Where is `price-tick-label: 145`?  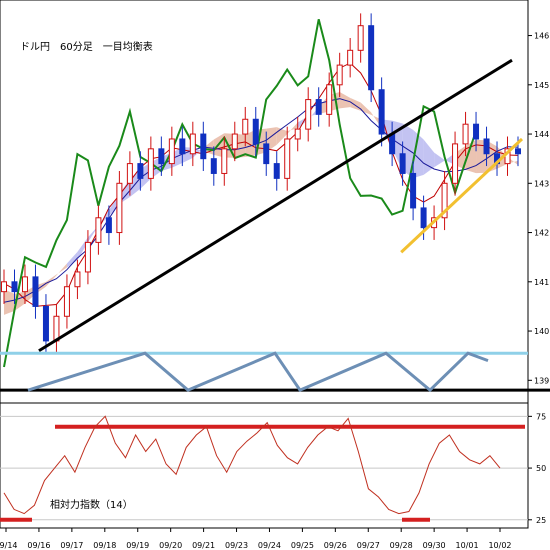
price-tick-label: 145 is located at coordinates (541, 85).